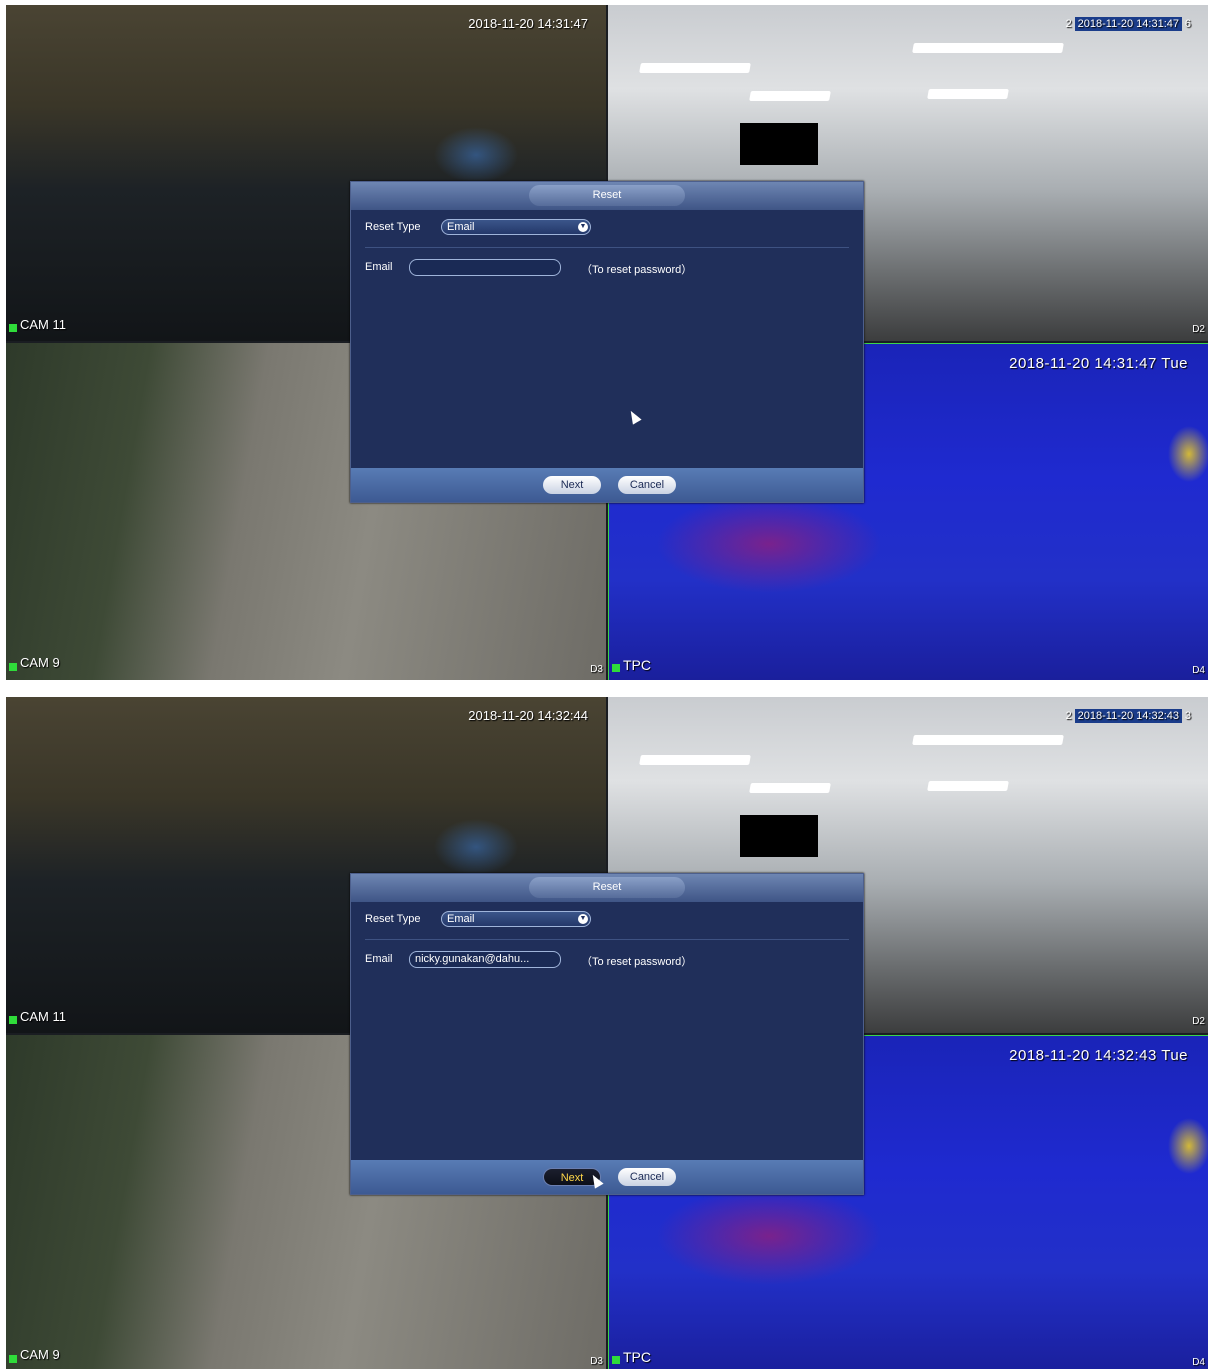 Image resolution: width=1208 pixels, height=1369 pixels. Describe the element at coordinates (1098, 363) in the screenshot. I see `camera-timestamp: 2018-11-20 14:31:47 Tue` at that location.